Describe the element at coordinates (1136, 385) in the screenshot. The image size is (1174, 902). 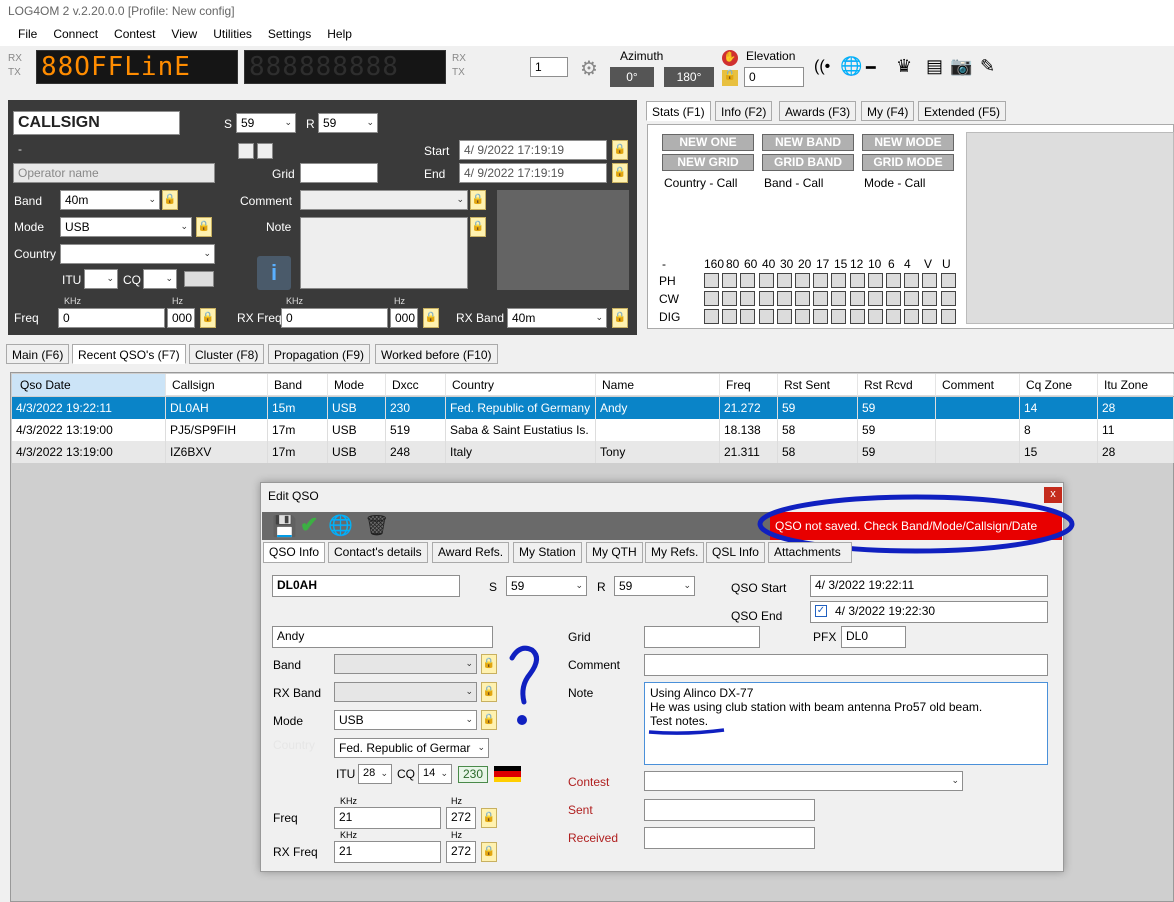
I see `column-header: Itu Zone` at that location.